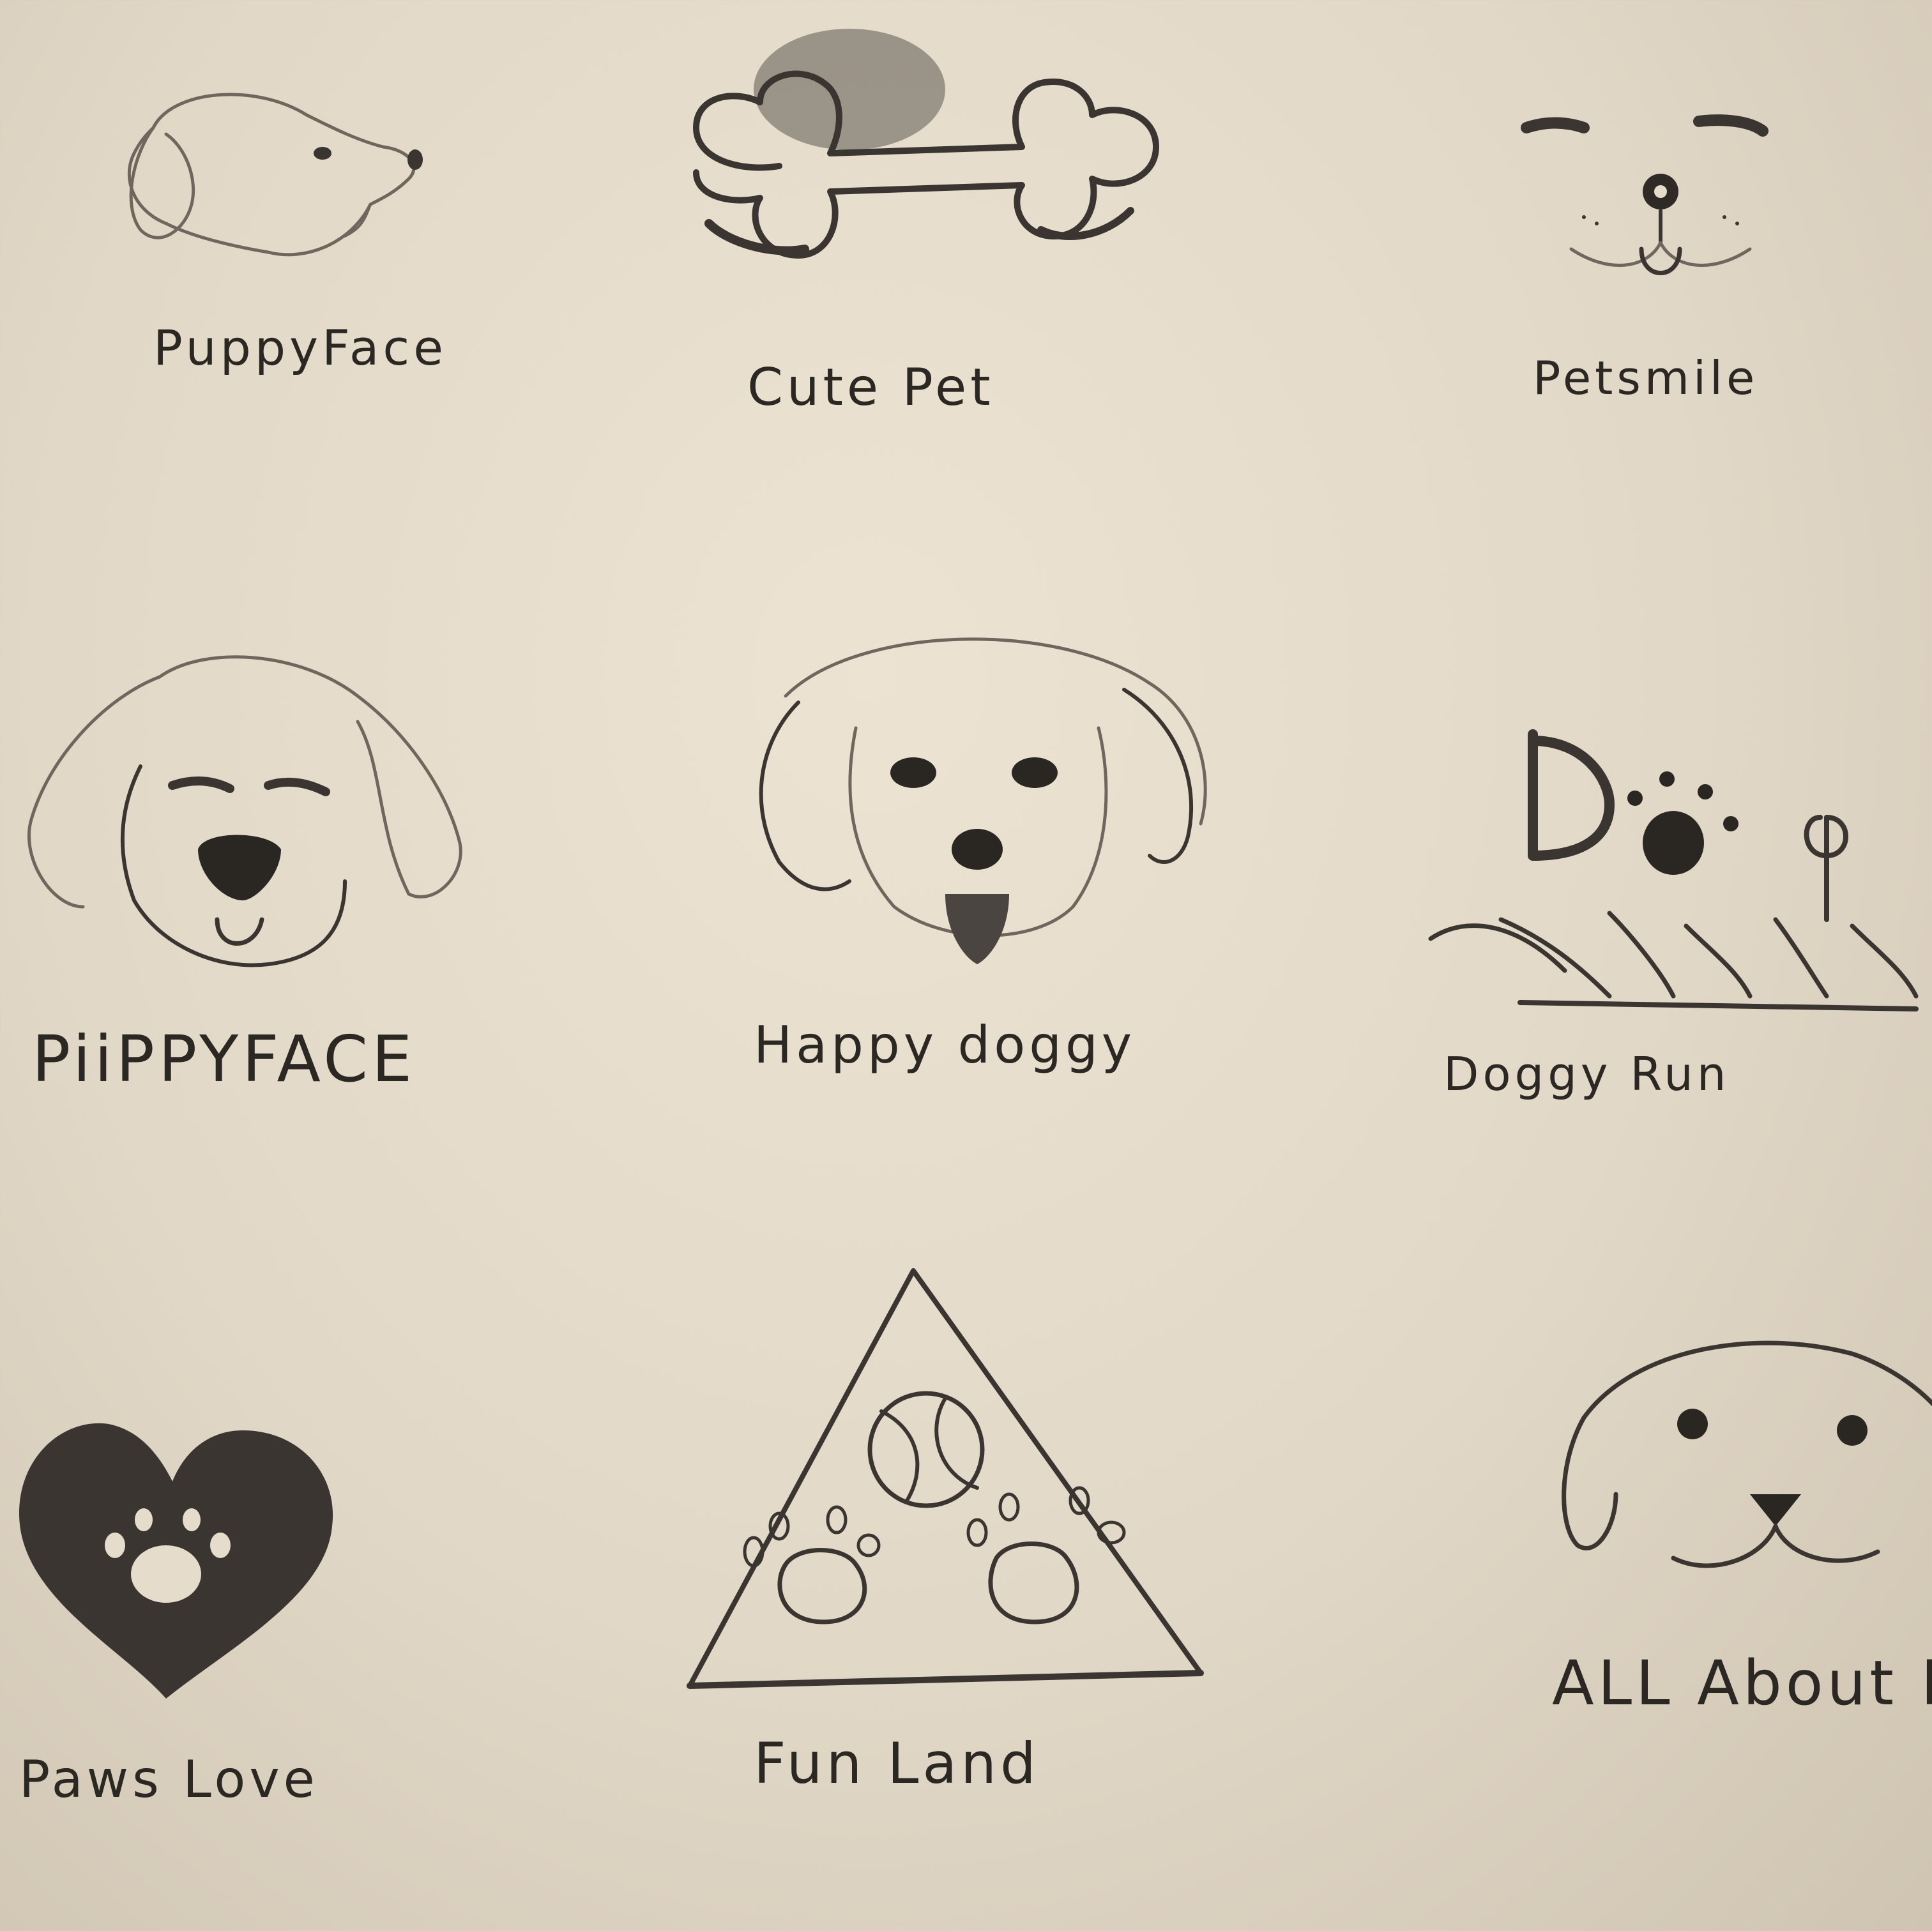 Image resolution: width=1932 pixels, height=1931 pixels. What do you see at coordinates (926, 144) in the screenshot?
I see `bone-icon` at bounding box center [926, 144].